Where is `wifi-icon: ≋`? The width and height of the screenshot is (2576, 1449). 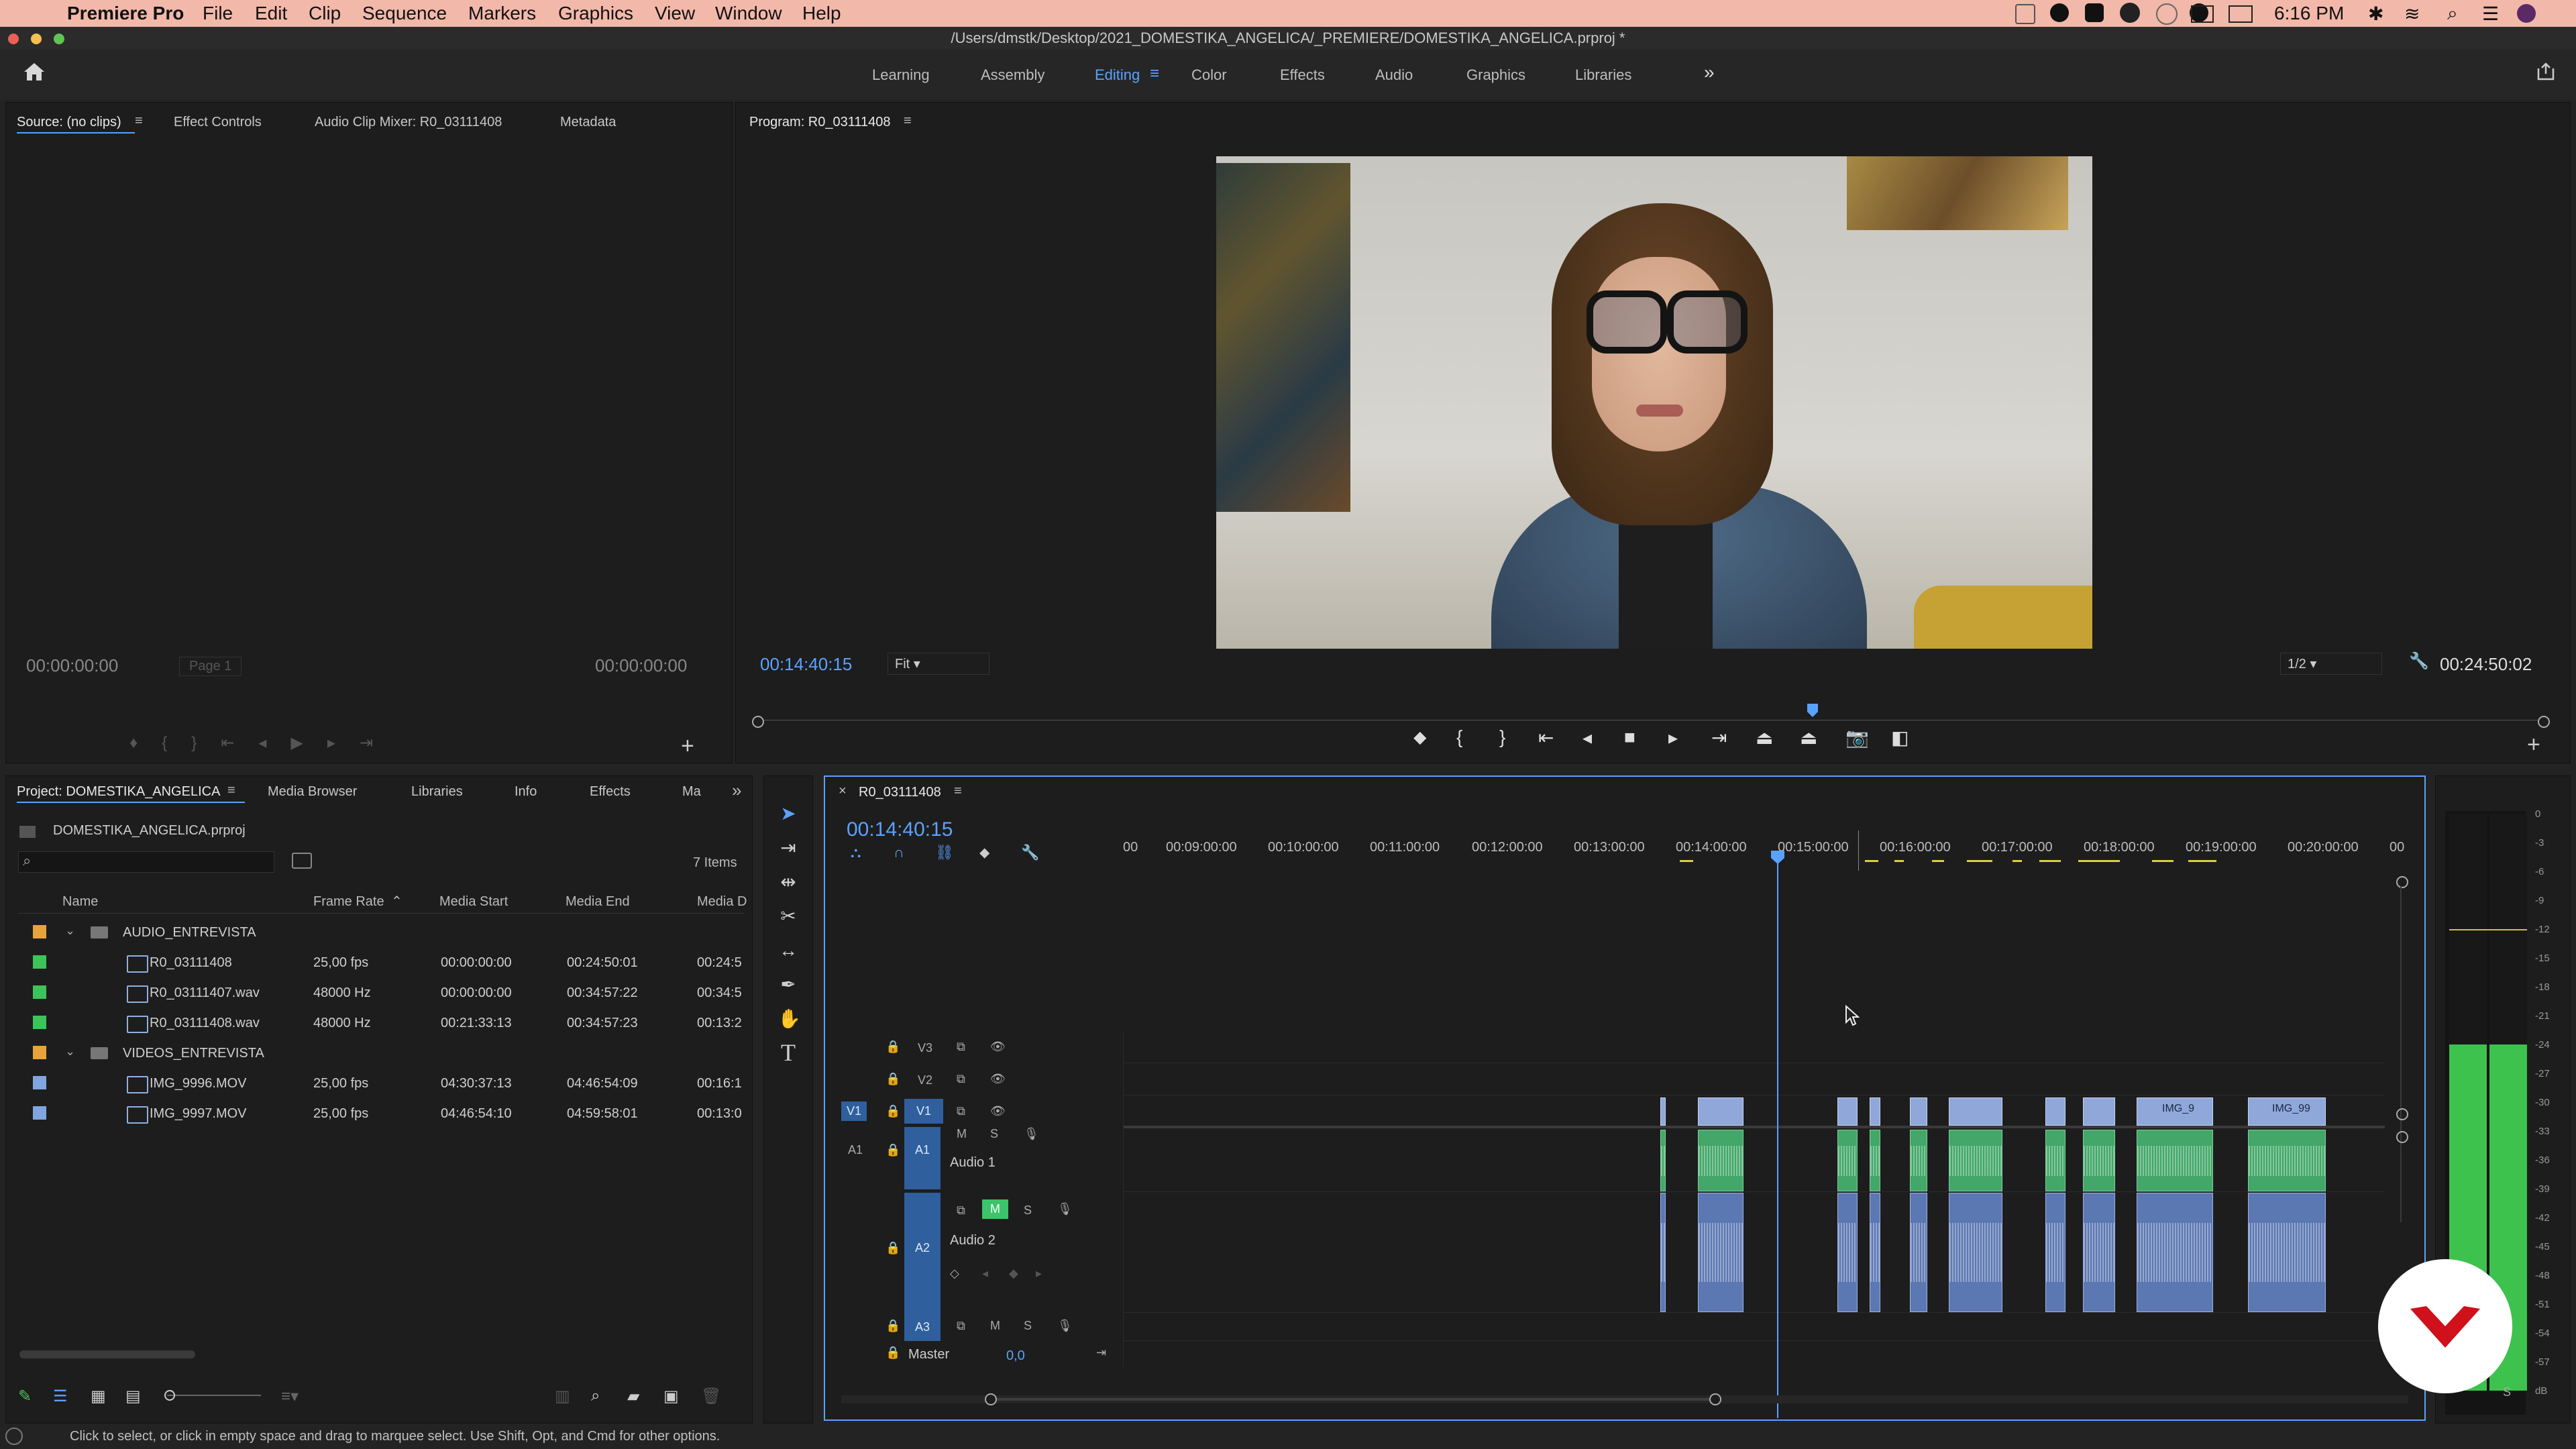
wifi-icon: ≋ is located at coordinates (2412, 14).